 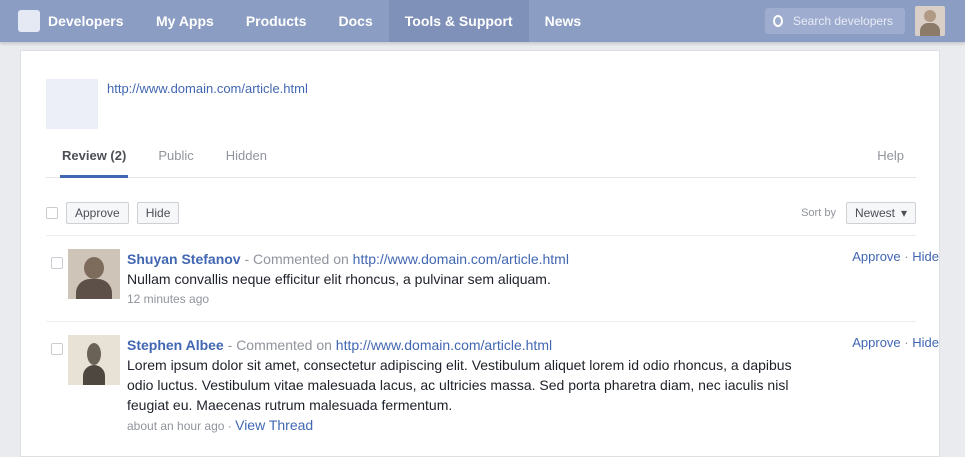 I want to click on comment-author-link: Shuyan Stefanov, so click(x=184, y=259).